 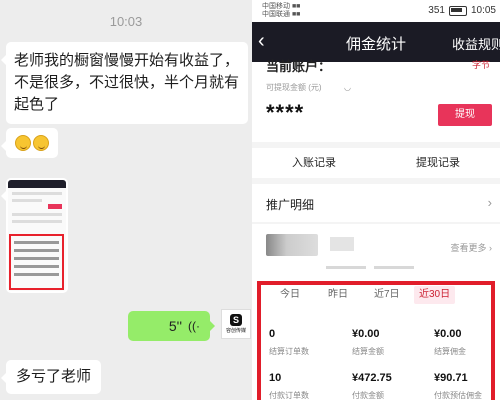 What do you see at coordinates (236, 320) in the screenshot?
I see `brand-logo-icon: S` at bounding box center [236, 320].